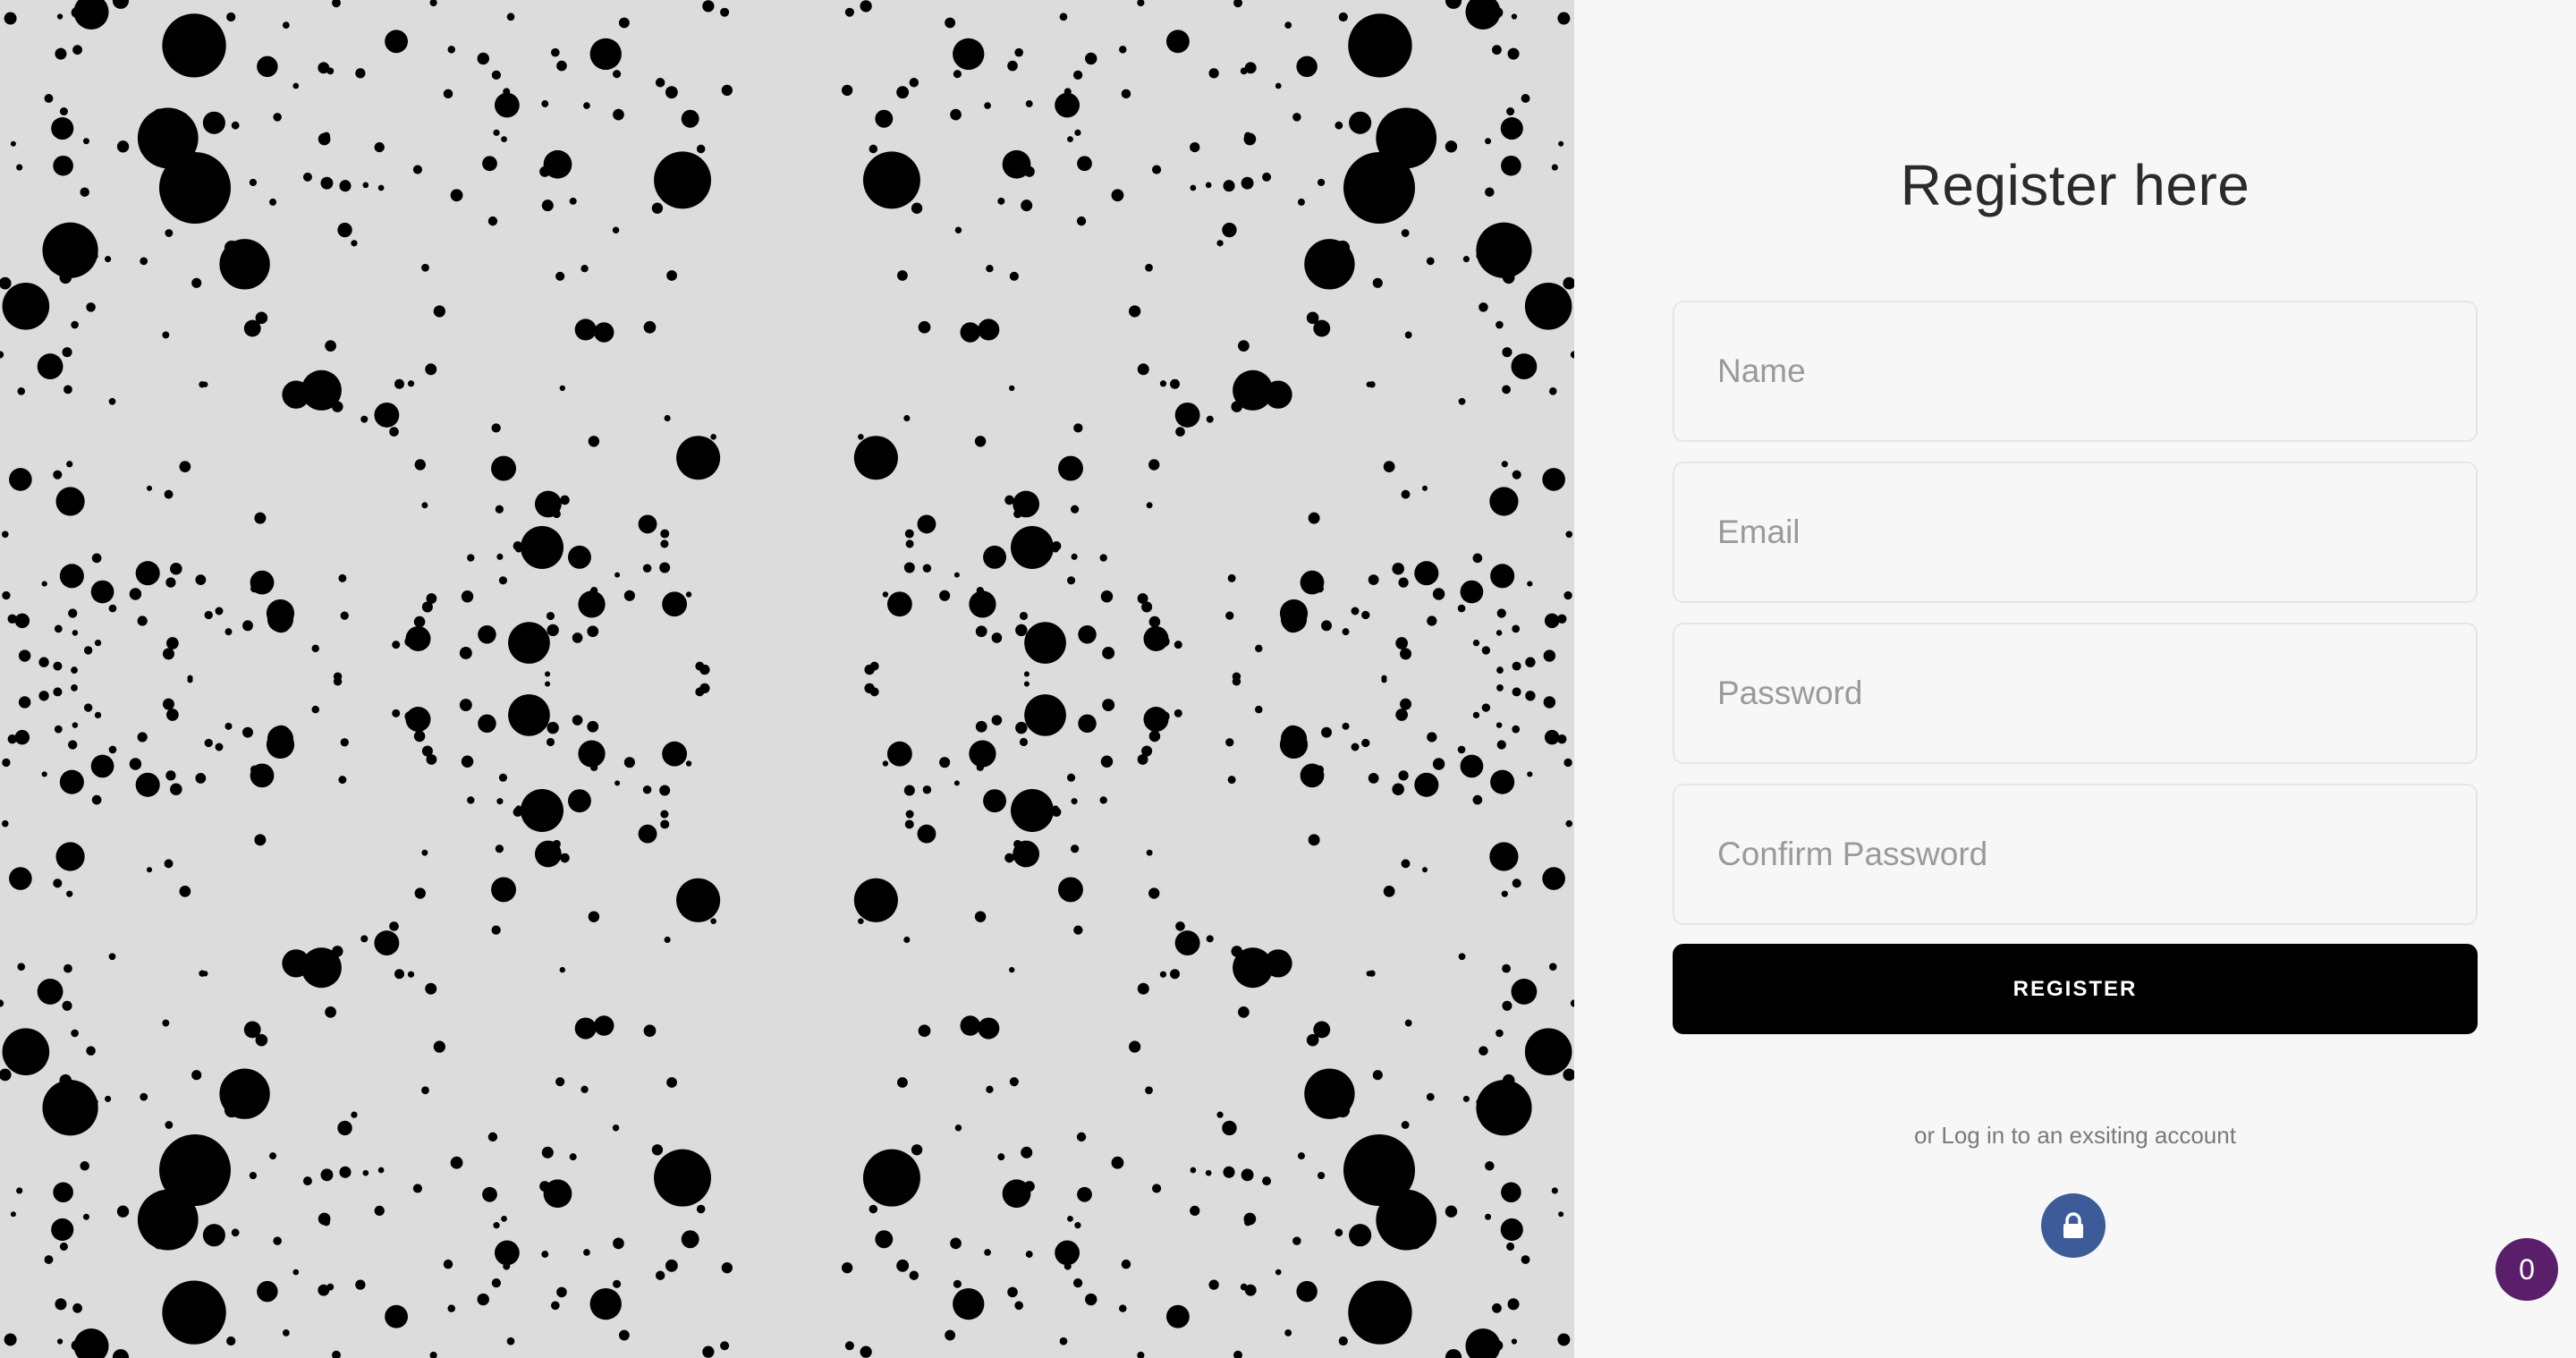  What do you see at coordinates (2075, 1136) in the screenshot?
I see `login-link: or Log in to an exsiting account` at bounding box center [2075, 1136].